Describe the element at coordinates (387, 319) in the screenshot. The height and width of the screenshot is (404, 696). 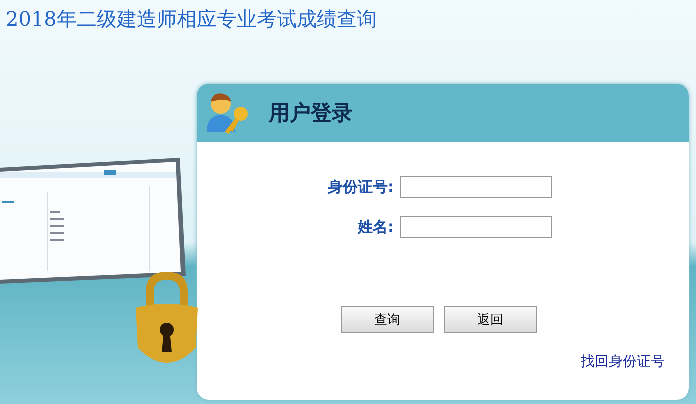
I see `query-button: 查询` at that location.